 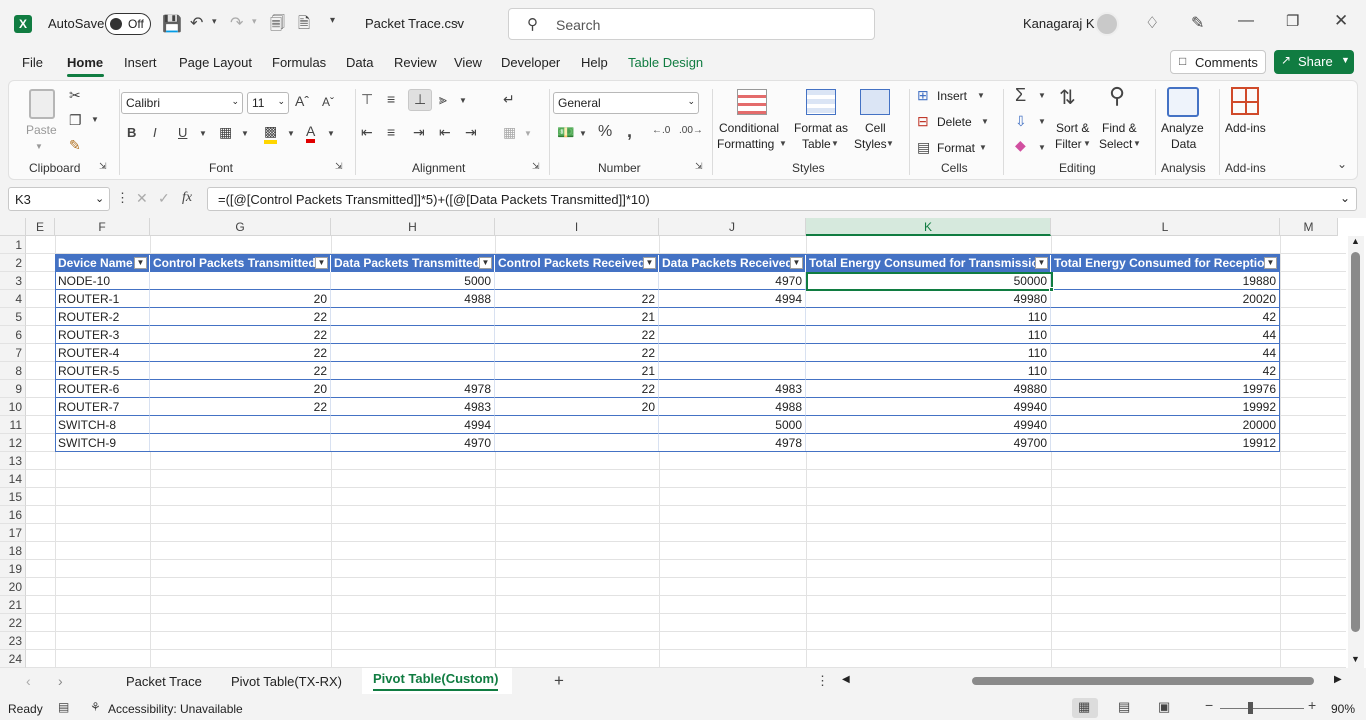 I want to click on increase-font-icon: Aˆ, so click(x=302, y=101).